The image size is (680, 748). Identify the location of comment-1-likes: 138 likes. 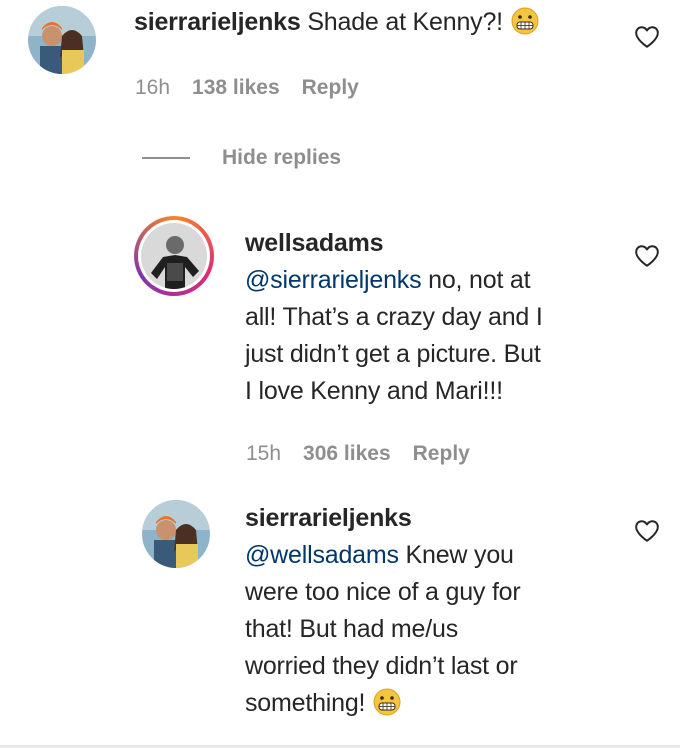
(236, 88).